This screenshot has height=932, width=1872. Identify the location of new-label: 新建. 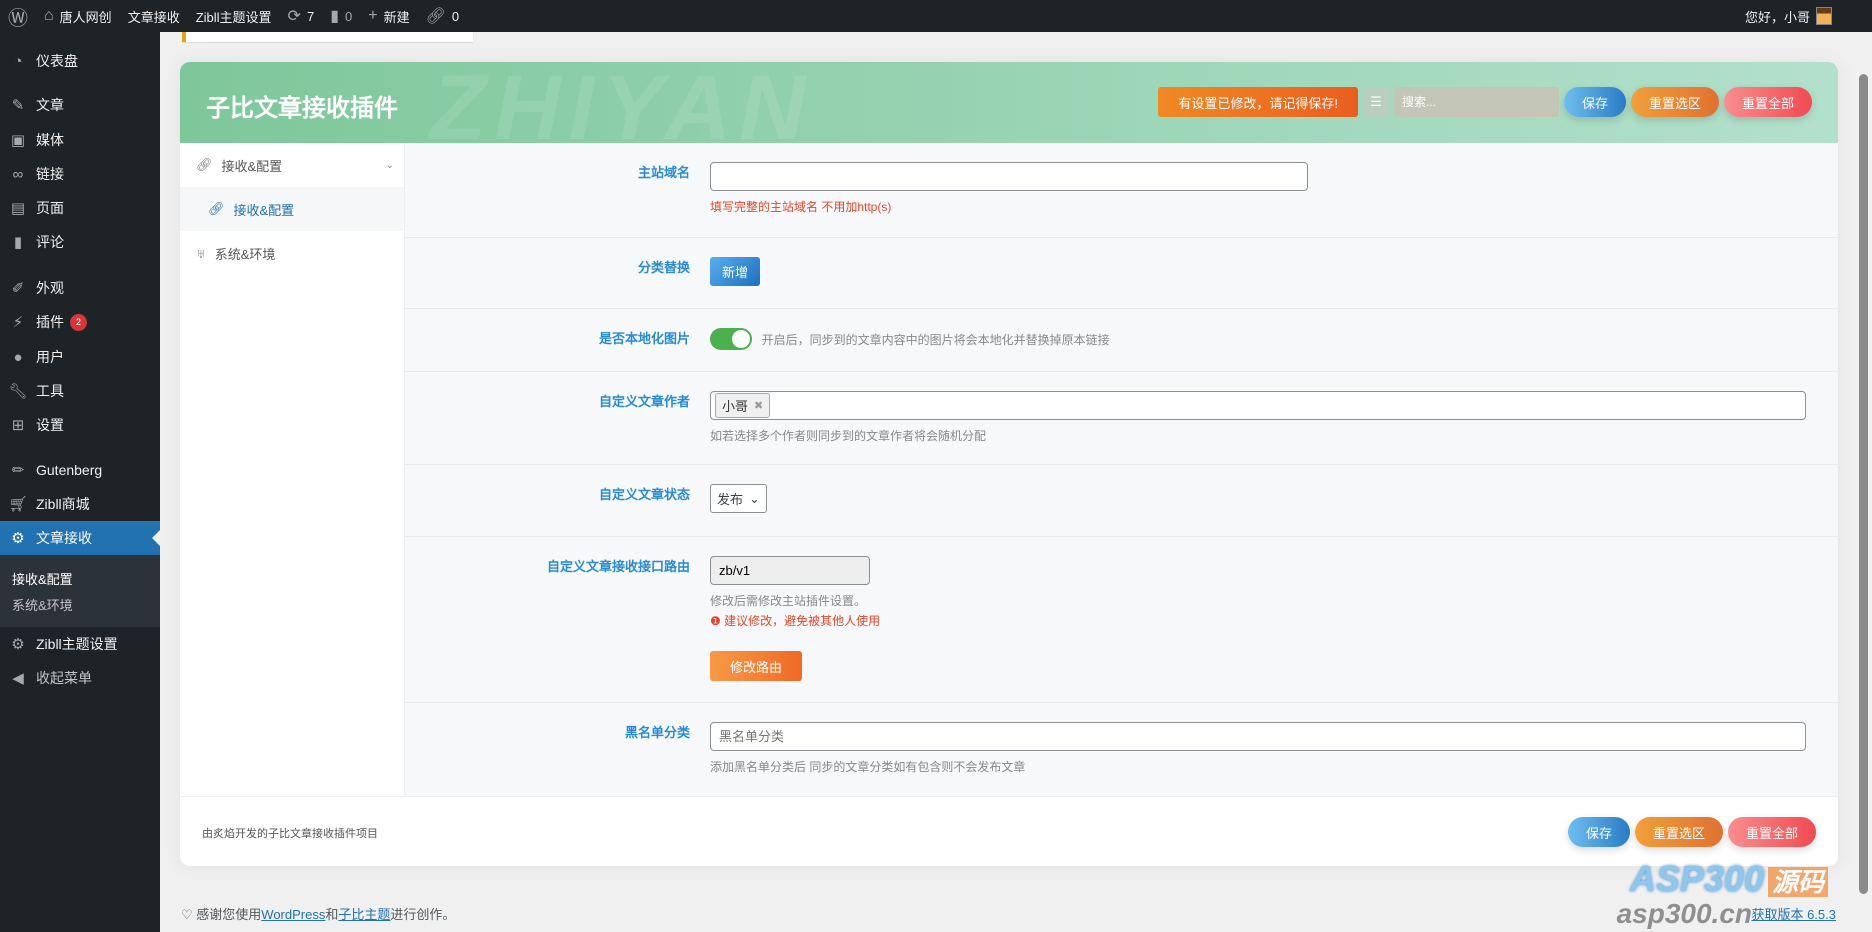
(396, 17).